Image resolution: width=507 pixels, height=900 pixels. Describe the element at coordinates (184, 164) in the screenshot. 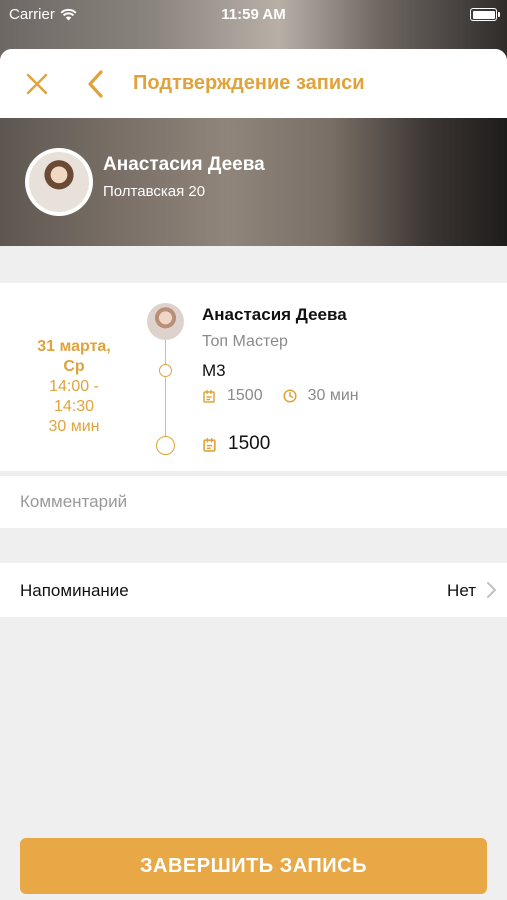

I see `salon-name: Анастасия Деева` at that location.